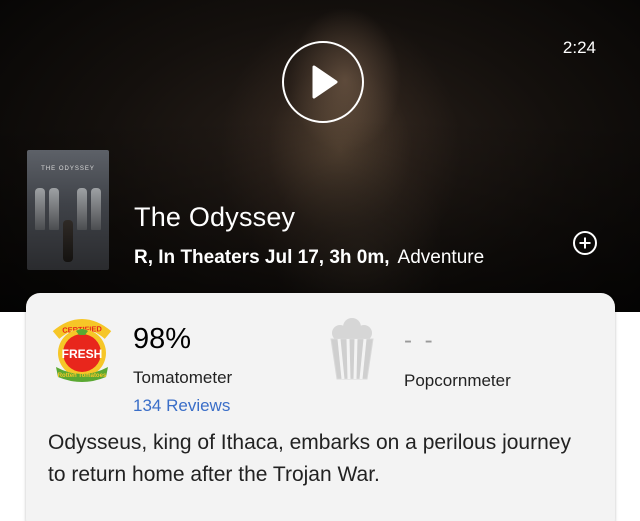 The width and height of the screenshot is (640, 521). What do you see at coordinates (68, 169) in the screenshot?
I see `poster-title: THE ODYSSEY` at bounding box center [68, 169].